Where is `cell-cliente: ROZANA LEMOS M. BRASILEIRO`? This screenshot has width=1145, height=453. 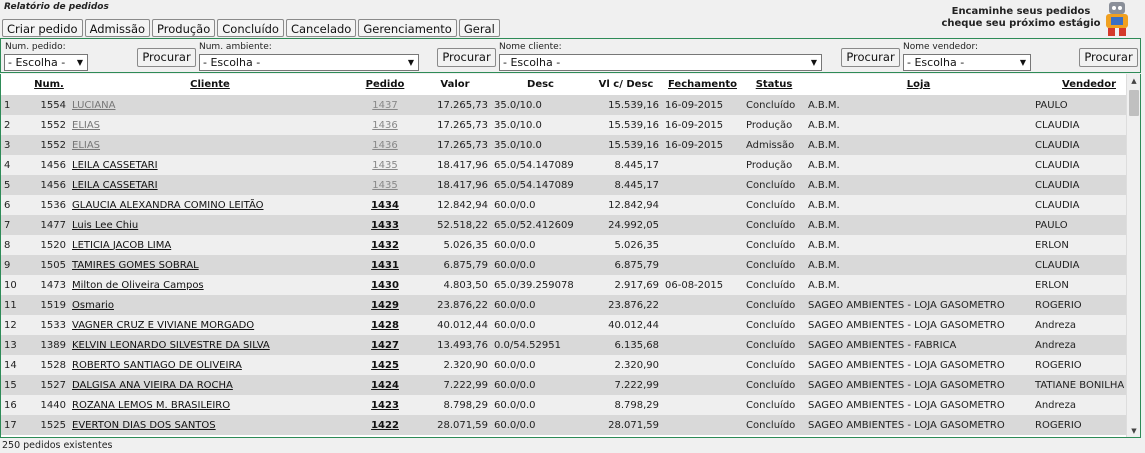 cell-cliente: ROZANA LEMOS M. BRASILEIRO is located at coordinates (210, 405).